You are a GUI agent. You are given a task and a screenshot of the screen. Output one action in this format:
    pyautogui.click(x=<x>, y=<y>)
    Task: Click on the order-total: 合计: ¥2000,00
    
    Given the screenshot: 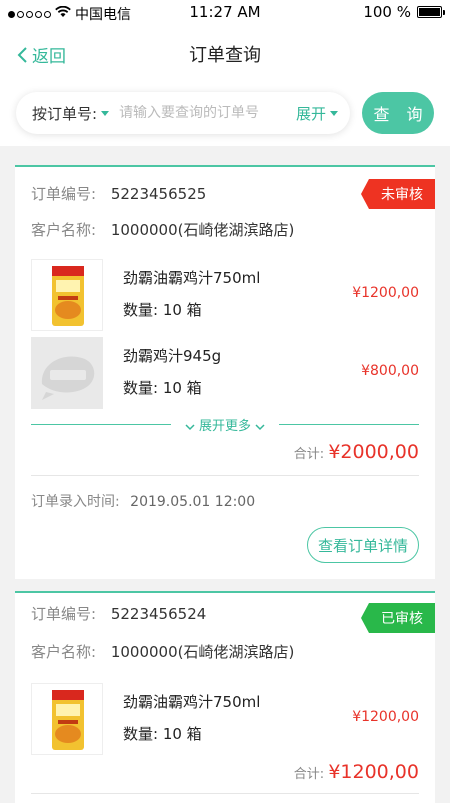 What is the action you would take?
    pyautogui.click(x=356, y=452)
    